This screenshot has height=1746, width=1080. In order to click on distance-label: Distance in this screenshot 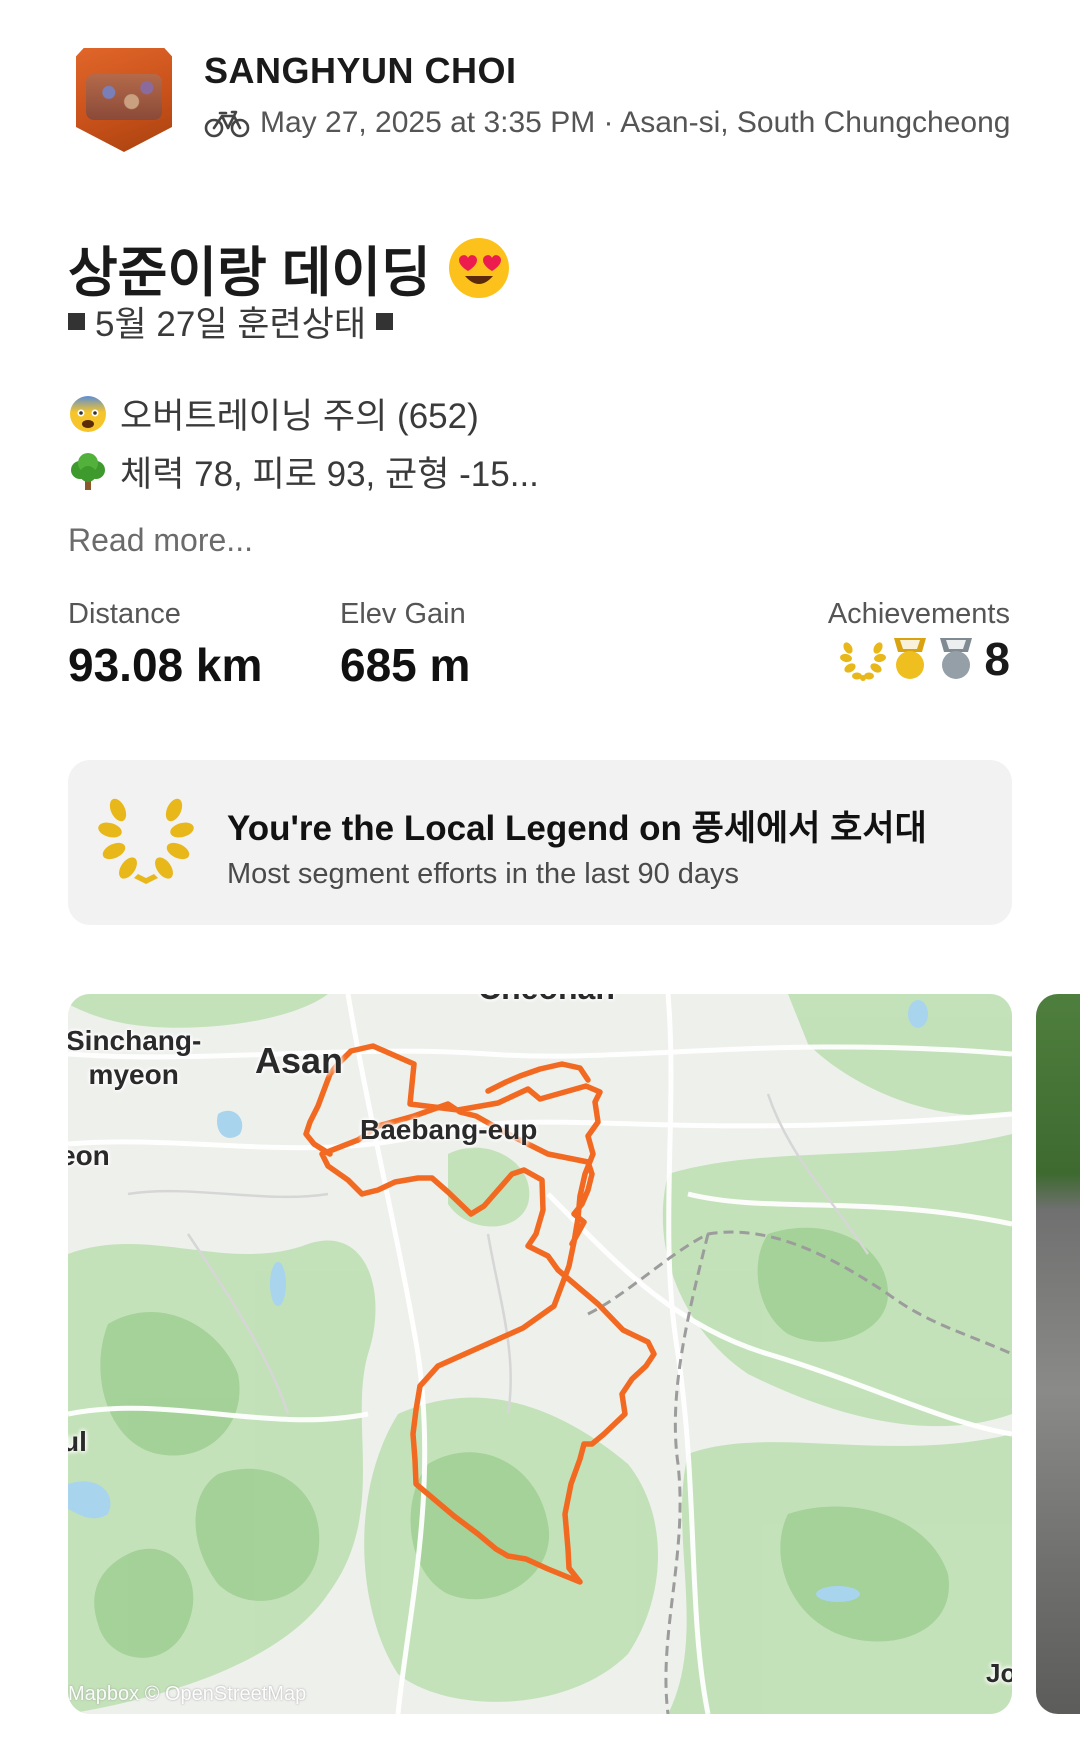, I will do `click(124, 614)`.